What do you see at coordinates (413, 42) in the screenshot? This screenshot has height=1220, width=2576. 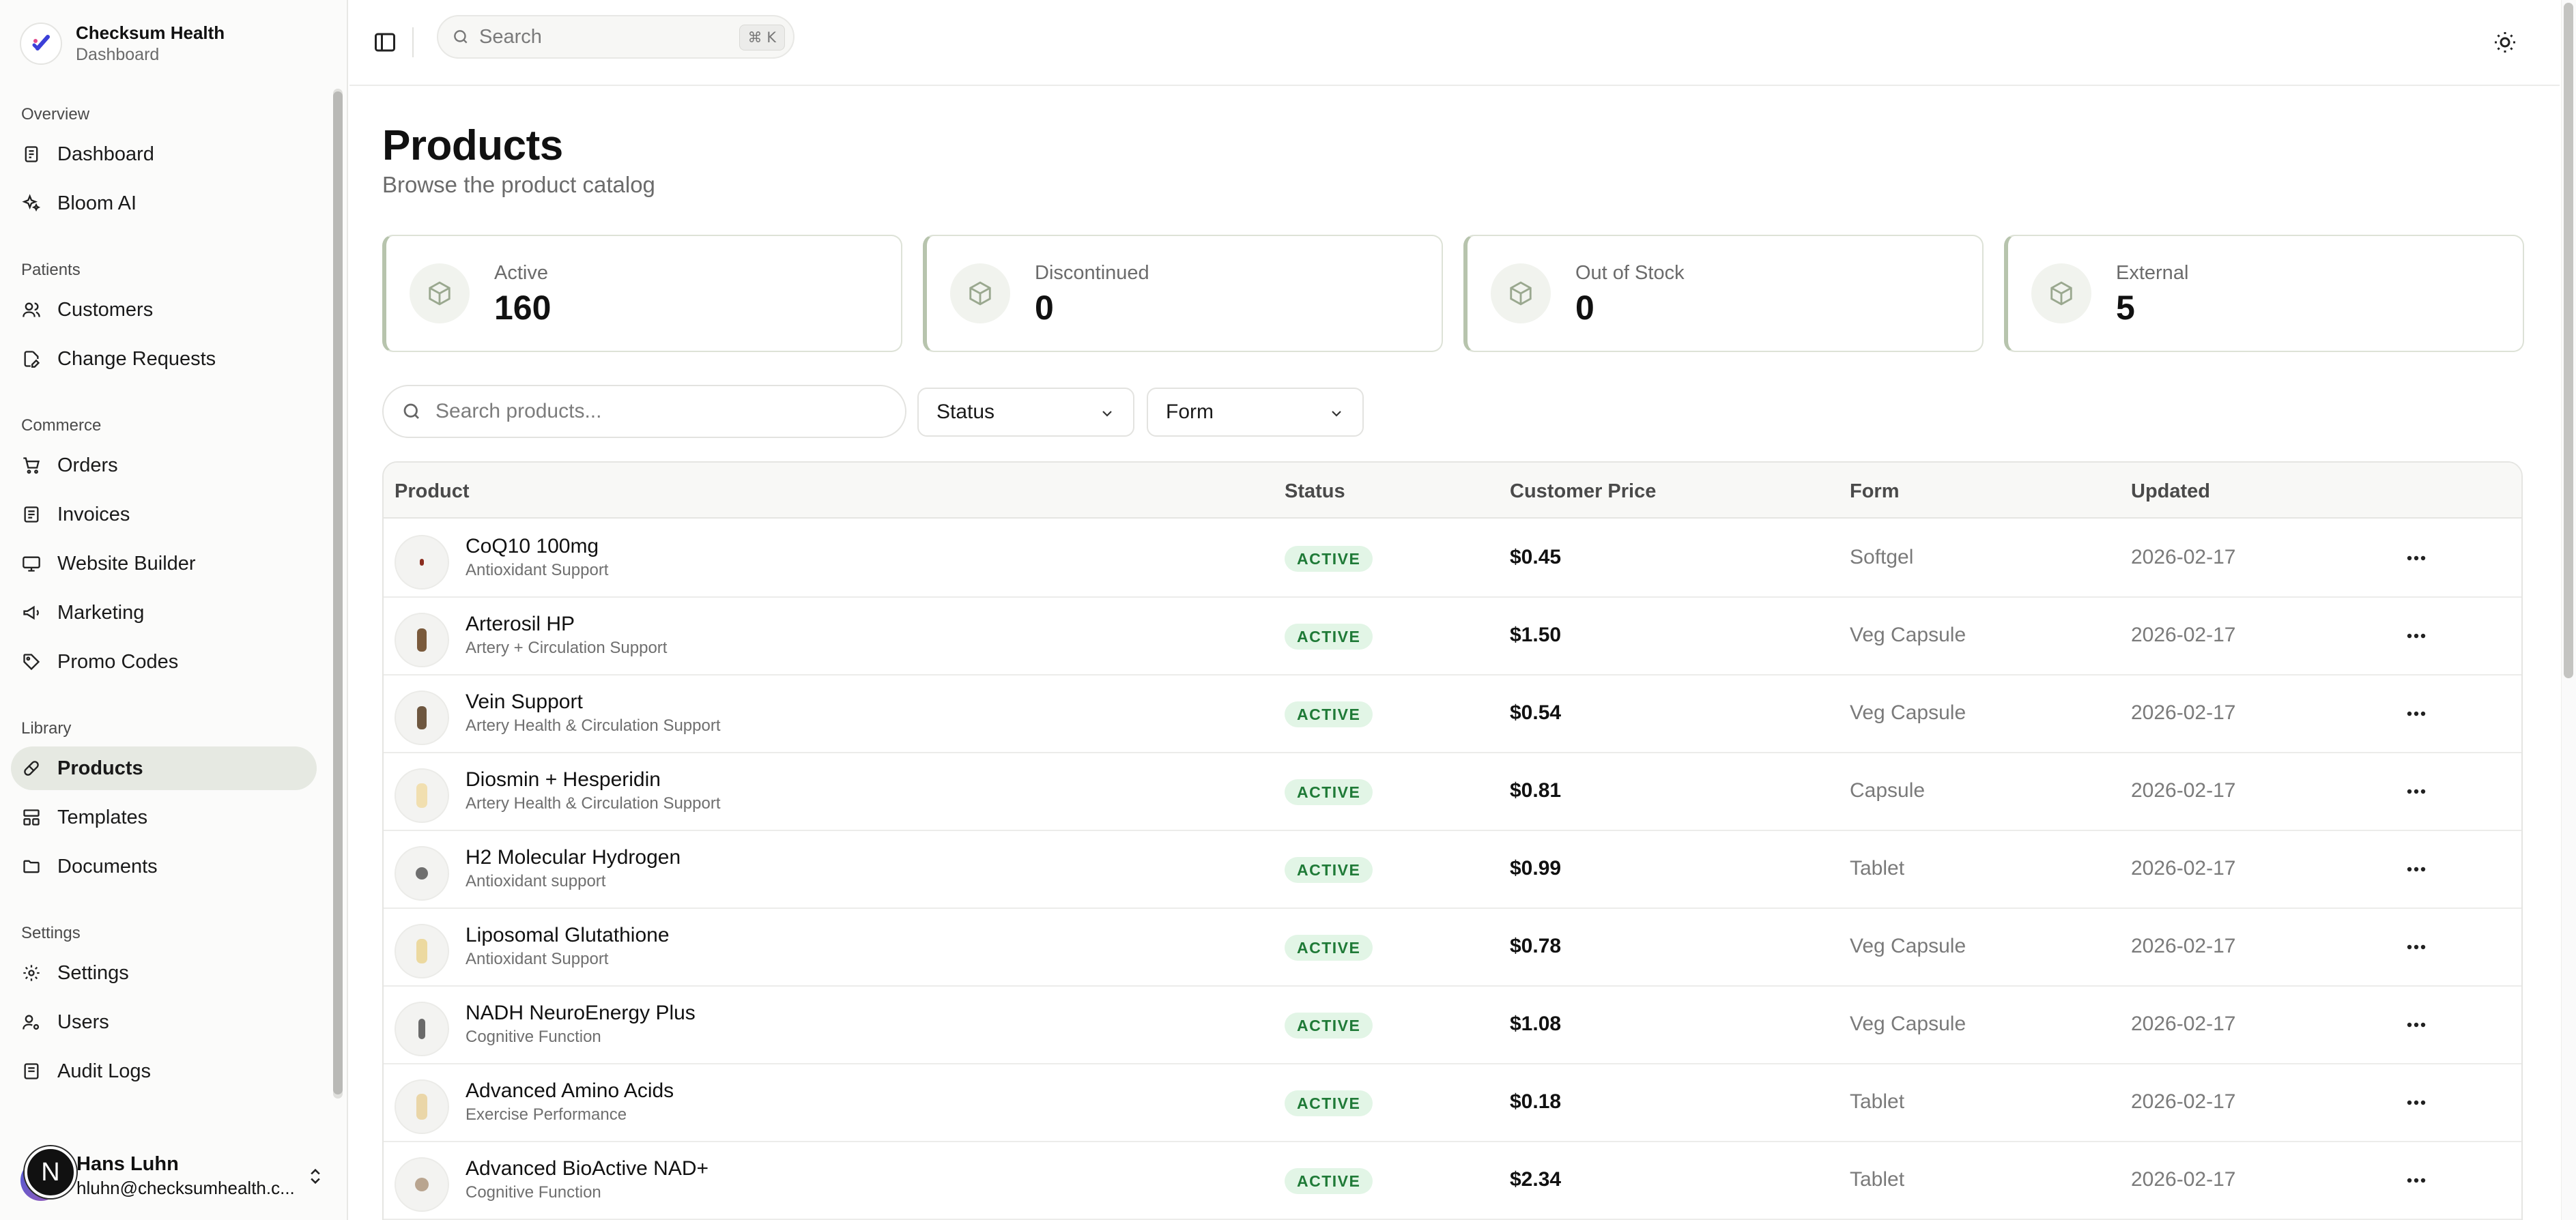 I see `divider` at bounding box center [413, 42].